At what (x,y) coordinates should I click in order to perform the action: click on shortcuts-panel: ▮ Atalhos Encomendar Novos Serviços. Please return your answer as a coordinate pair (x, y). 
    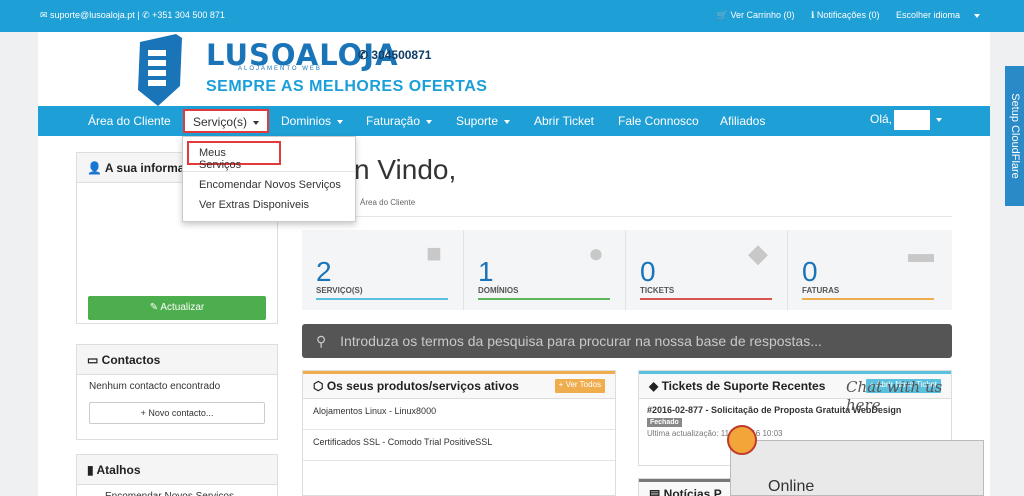
    Looking at the image, I should click on (177, 475).